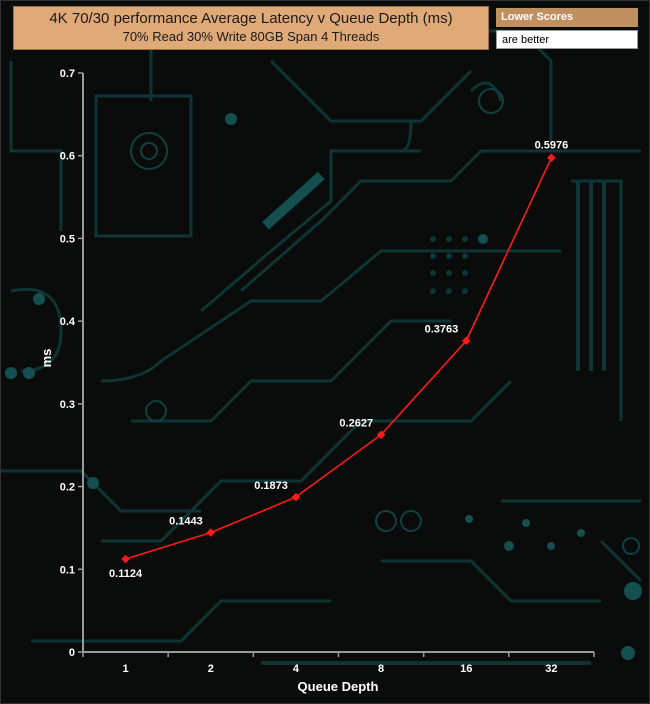  I want to click on x-tick-label: 1, so click(126, 669).